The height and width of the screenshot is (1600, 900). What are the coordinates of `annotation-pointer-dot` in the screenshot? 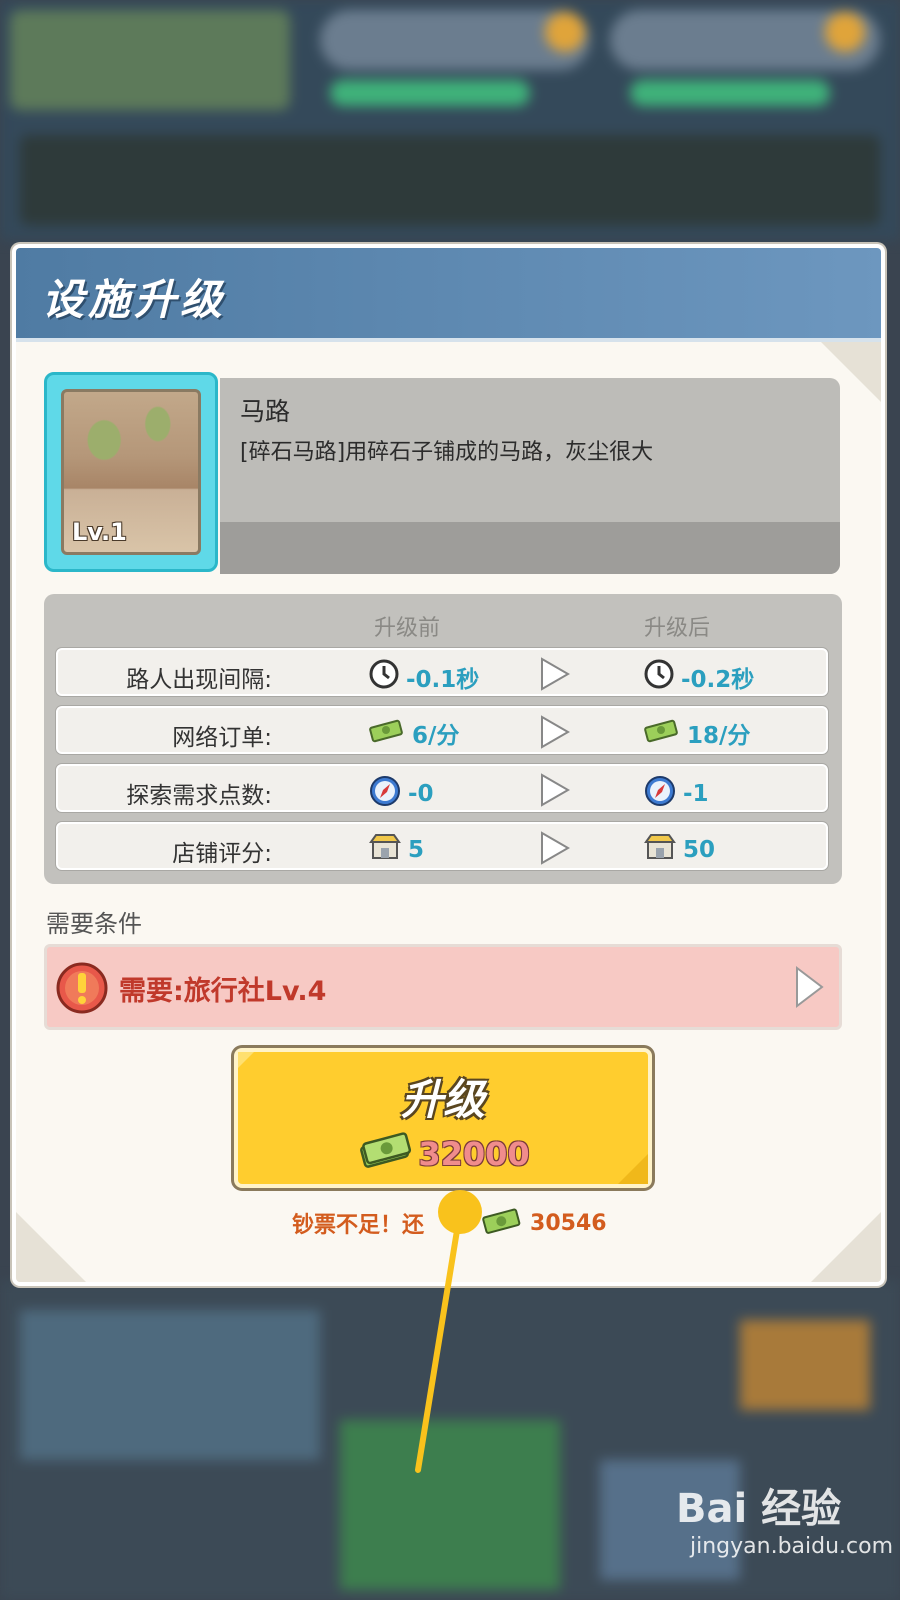 It's located at (460, 1212).